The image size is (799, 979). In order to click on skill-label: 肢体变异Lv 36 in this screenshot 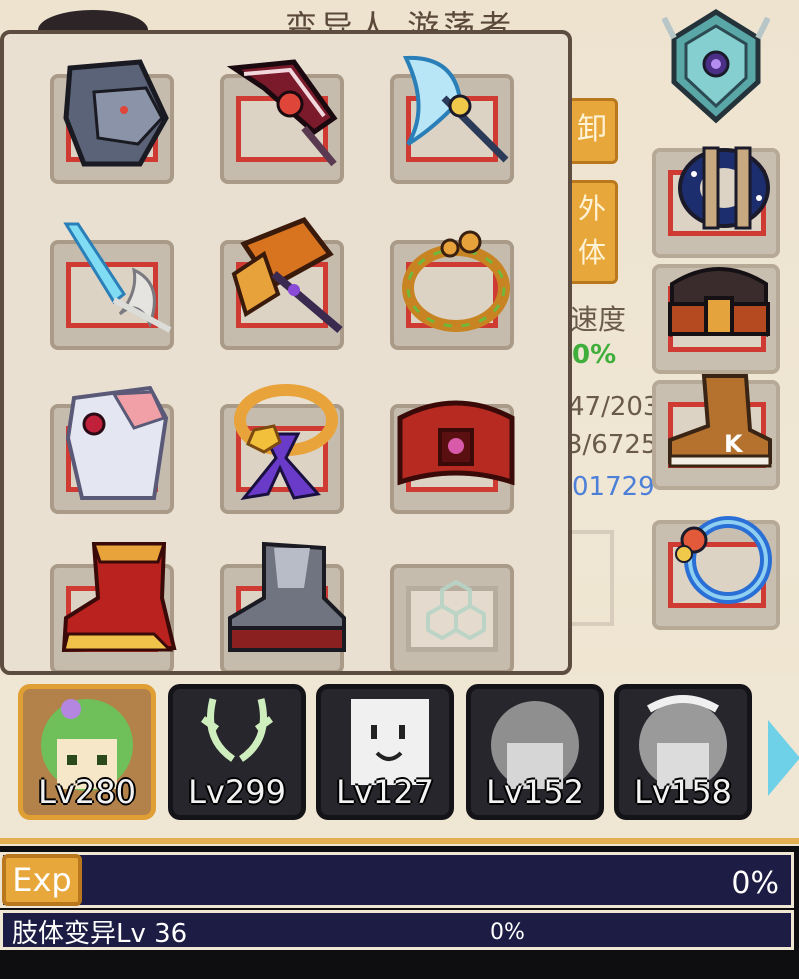, I will do `click(100, 934)`.